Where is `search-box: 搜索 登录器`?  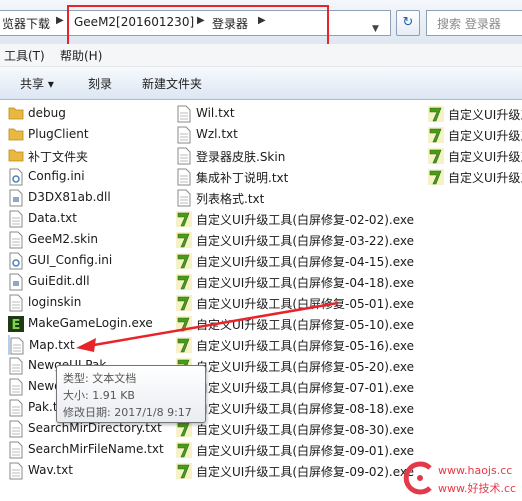
search-box: 搜索 登录器 is located at coordinates (474, 23).